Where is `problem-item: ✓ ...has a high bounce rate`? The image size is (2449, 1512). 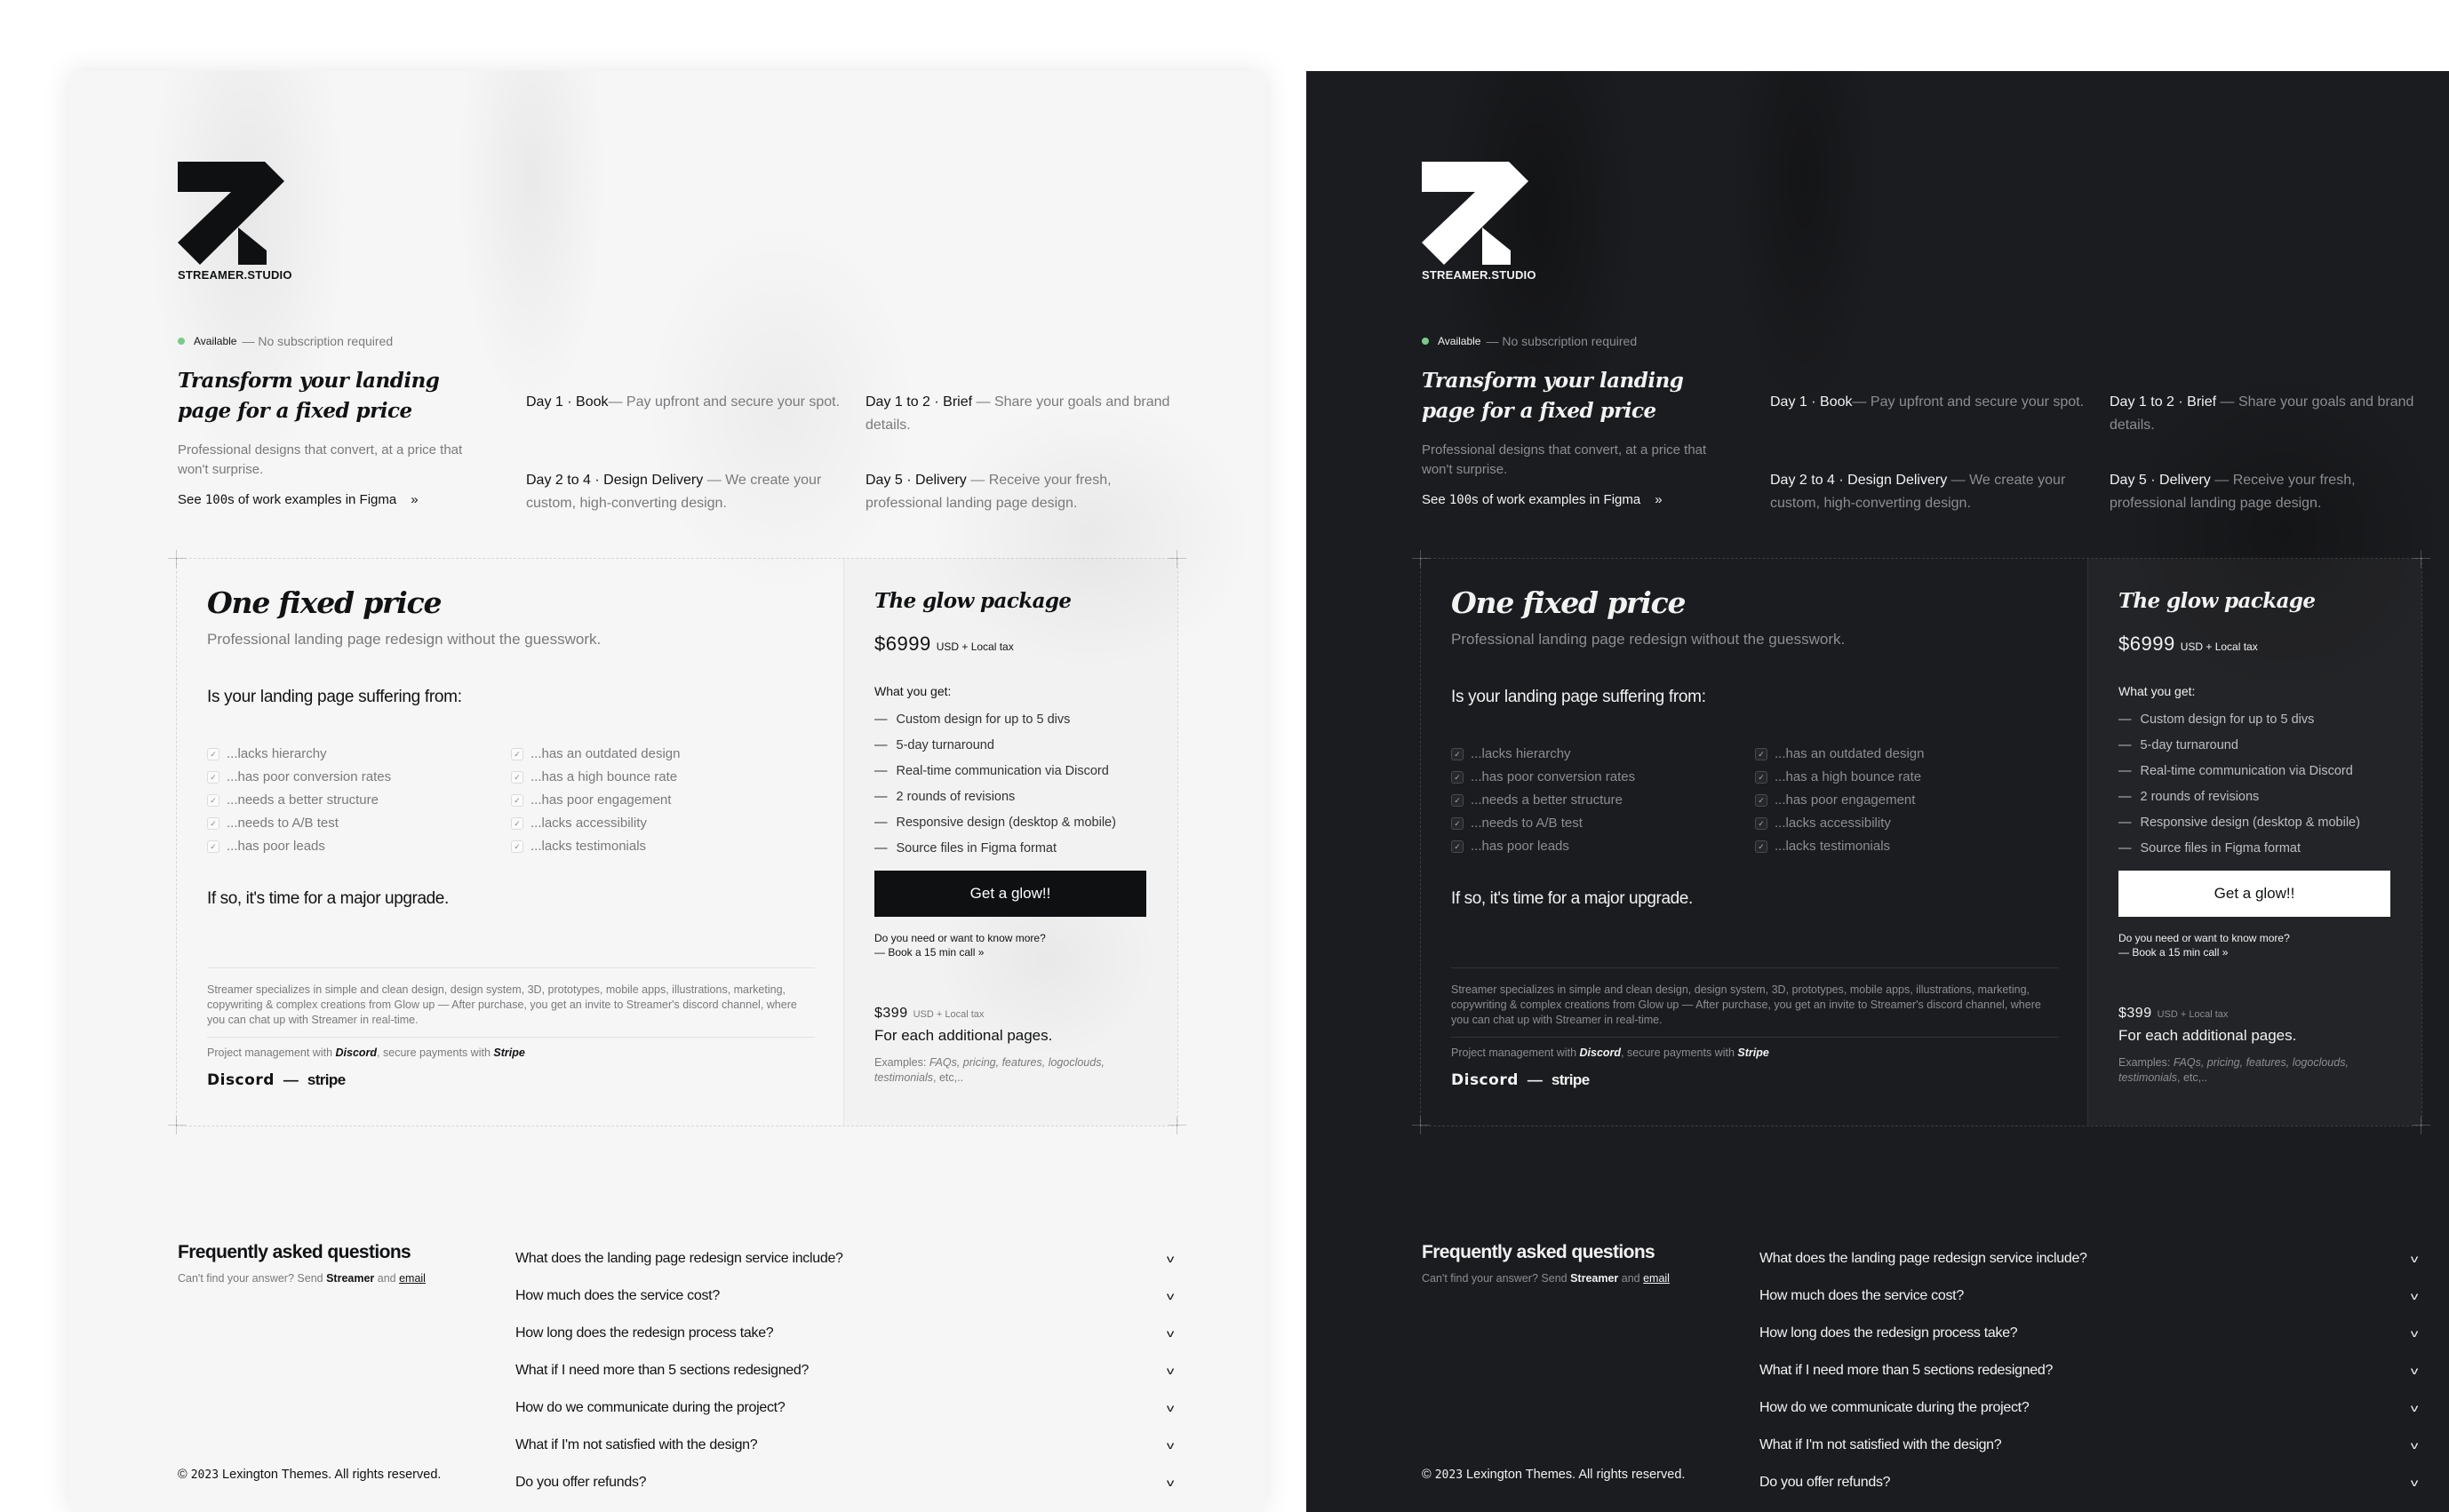
problem-item: ✓ ...has a high bounce rate is located at coordinates (1907, 776).